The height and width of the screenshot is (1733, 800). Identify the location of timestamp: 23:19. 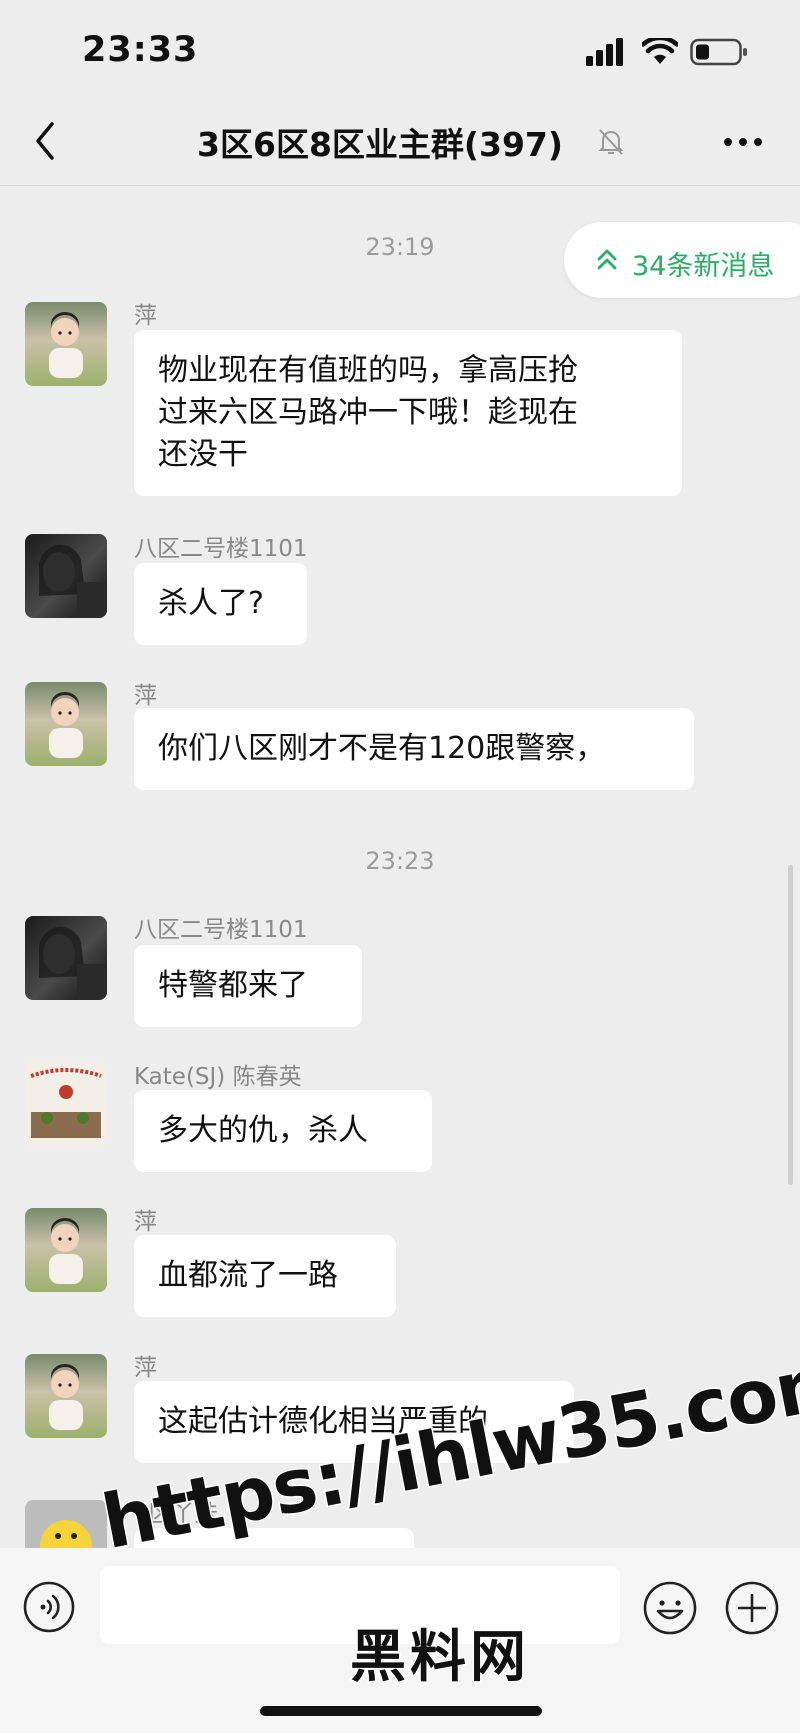
(400, 247).